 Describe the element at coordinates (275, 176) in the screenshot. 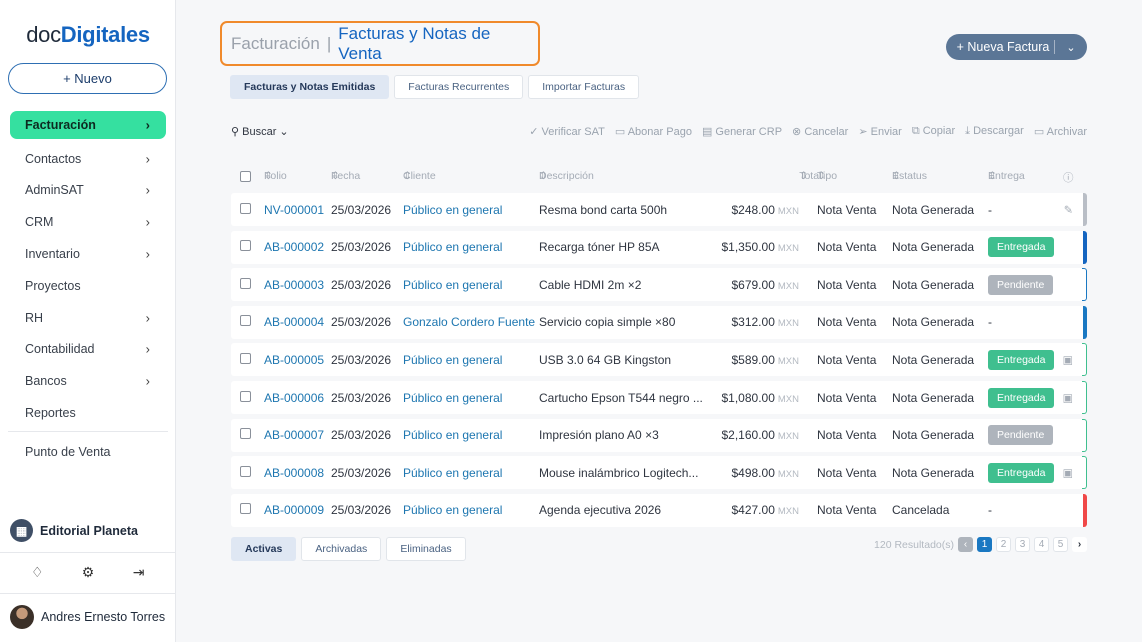

I see `col-folio: Folio ⇕` at that location.